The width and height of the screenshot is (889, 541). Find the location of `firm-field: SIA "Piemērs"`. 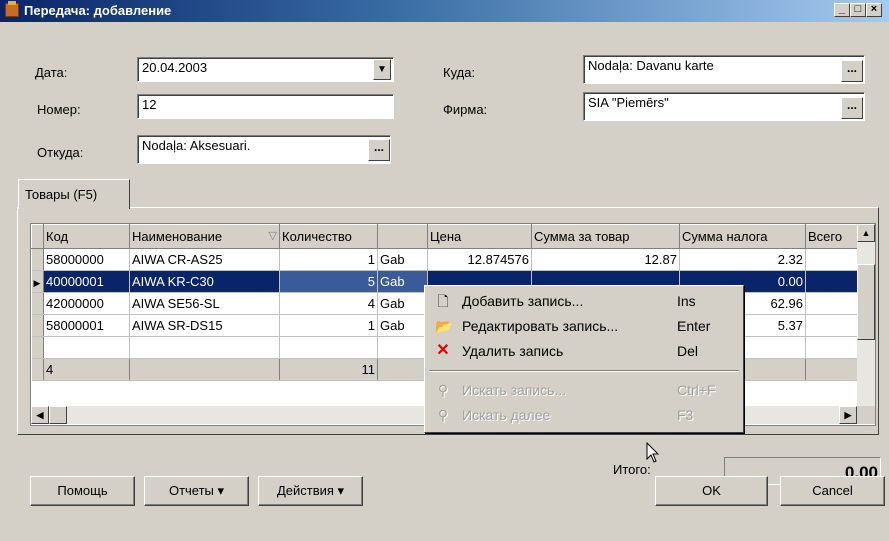

firm-field: SIA "Piemērs" is located at coordinates (724, 106).